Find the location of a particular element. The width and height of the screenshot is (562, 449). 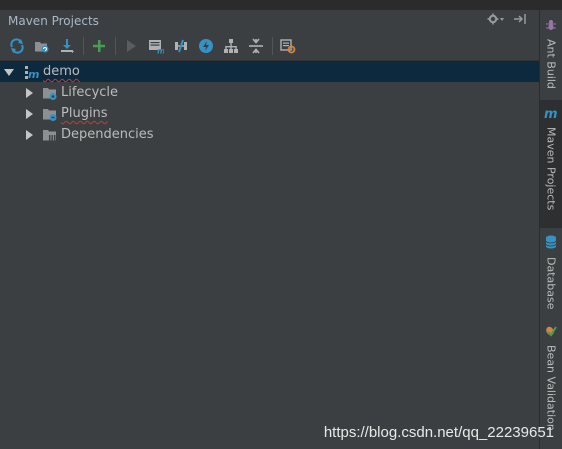

download-icon is located at coordinates (67, 46).